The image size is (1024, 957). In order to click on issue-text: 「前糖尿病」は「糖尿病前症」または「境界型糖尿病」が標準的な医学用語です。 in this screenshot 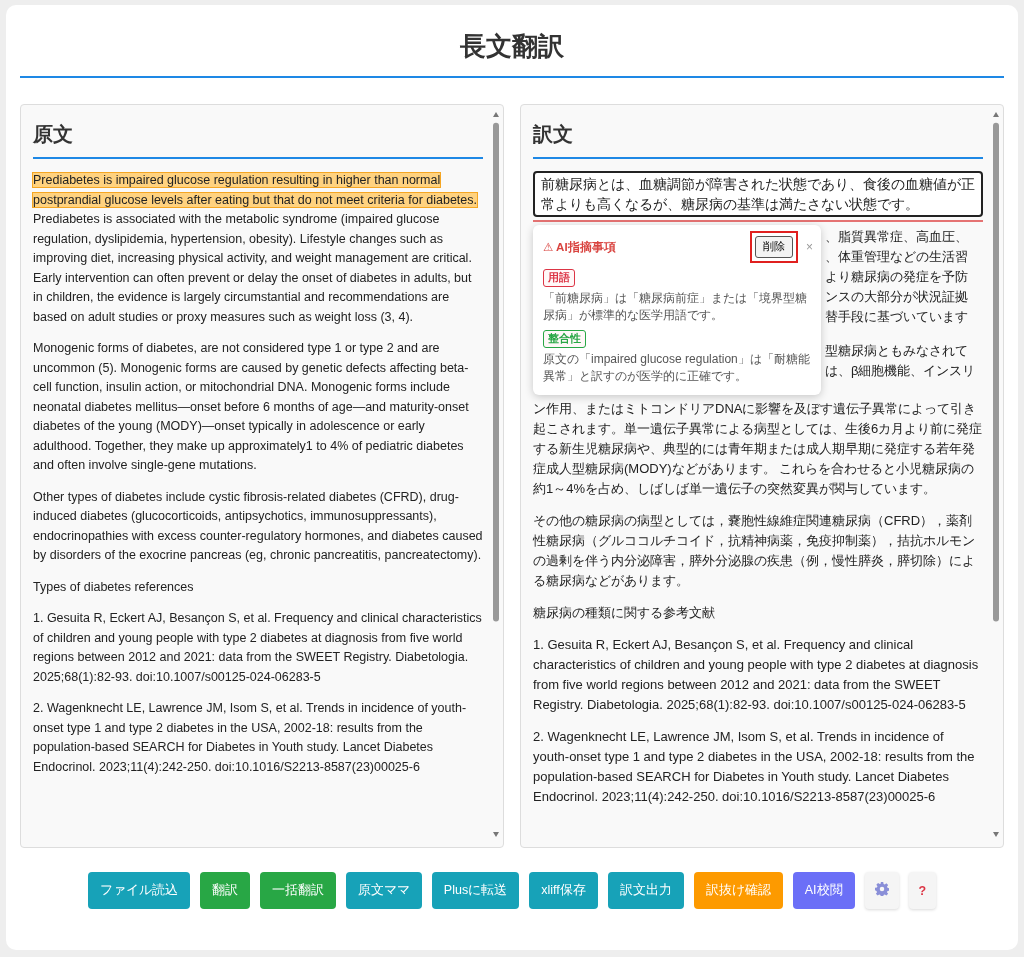, I will do `click(675, 307)`.